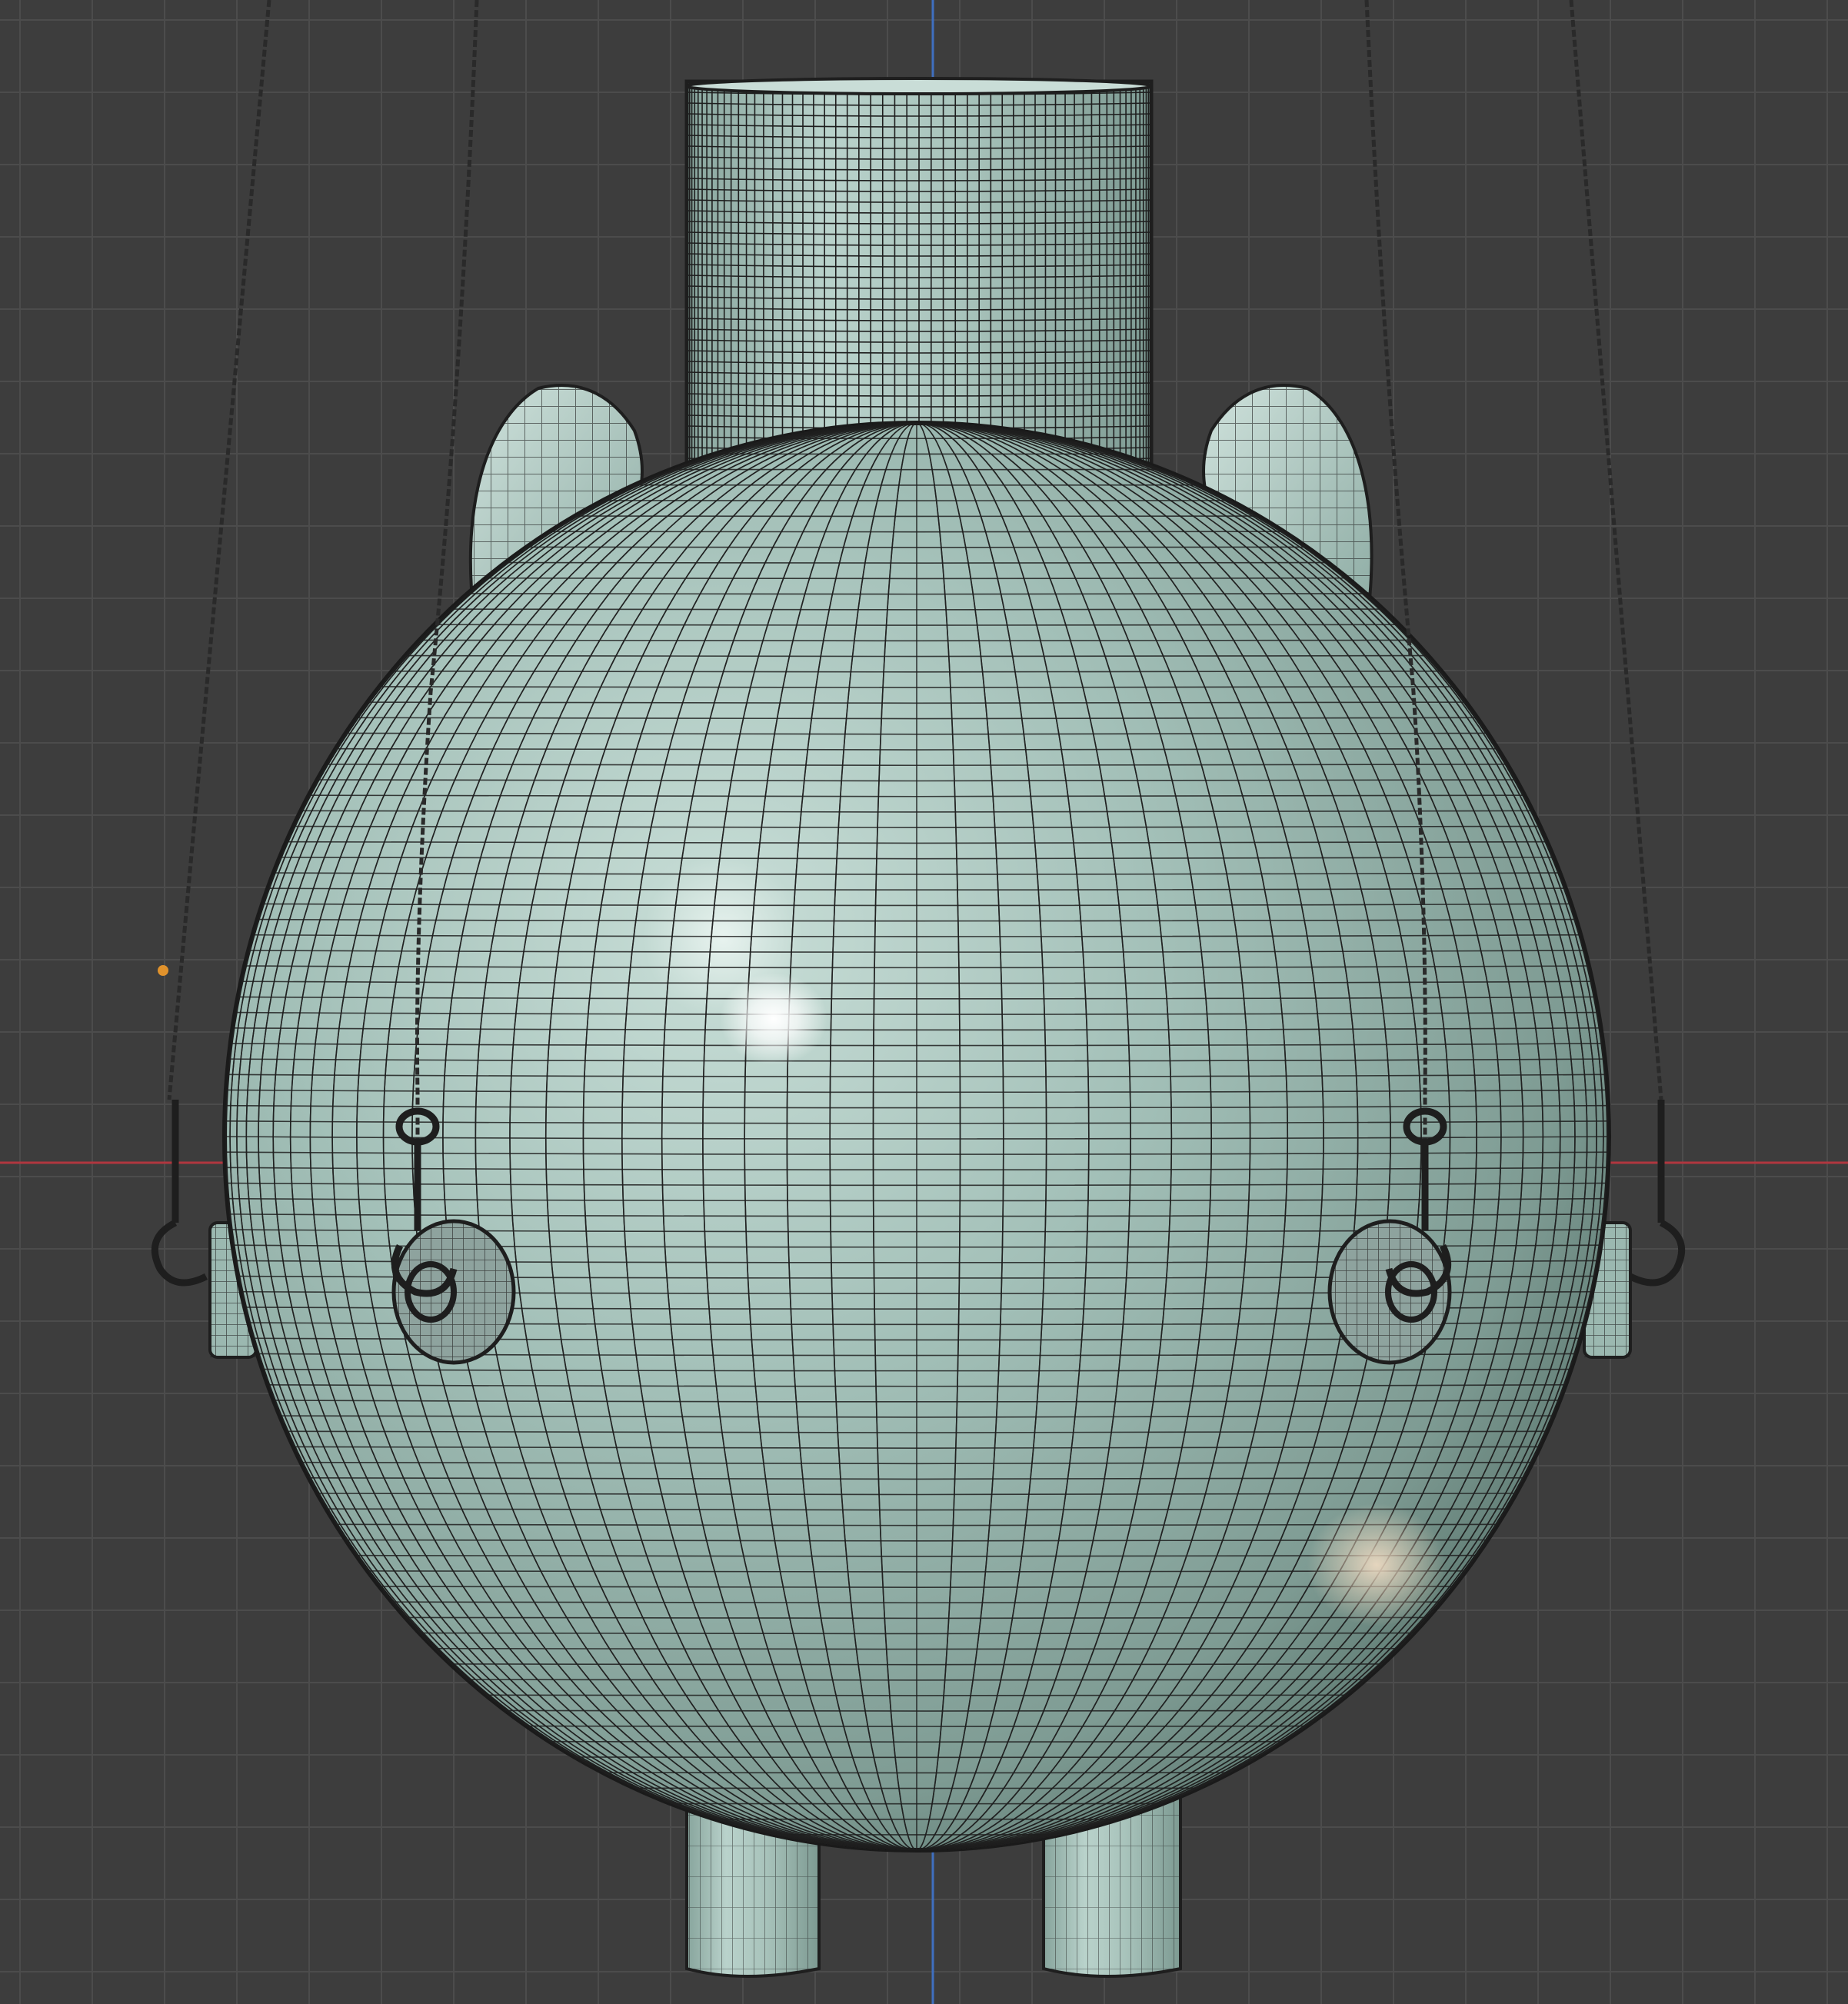  I want to click on left-turnbuckle-hook, so click(179, 1193).